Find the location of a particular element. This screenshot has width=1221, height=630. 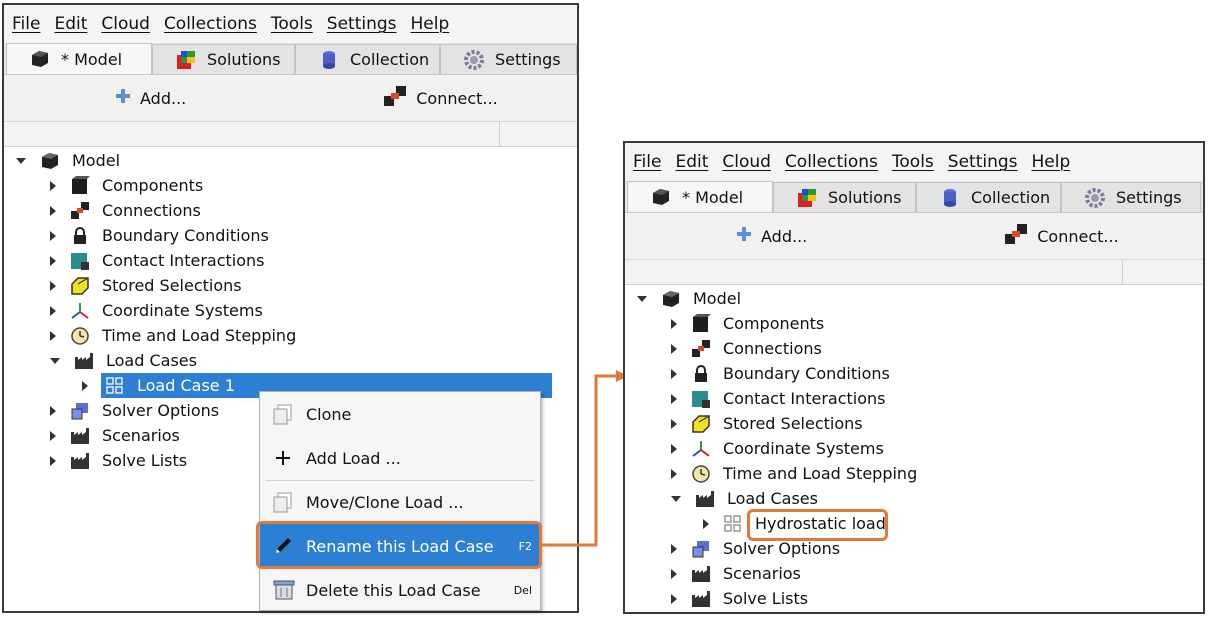

lock-icon is located at coordinates (80, 236).